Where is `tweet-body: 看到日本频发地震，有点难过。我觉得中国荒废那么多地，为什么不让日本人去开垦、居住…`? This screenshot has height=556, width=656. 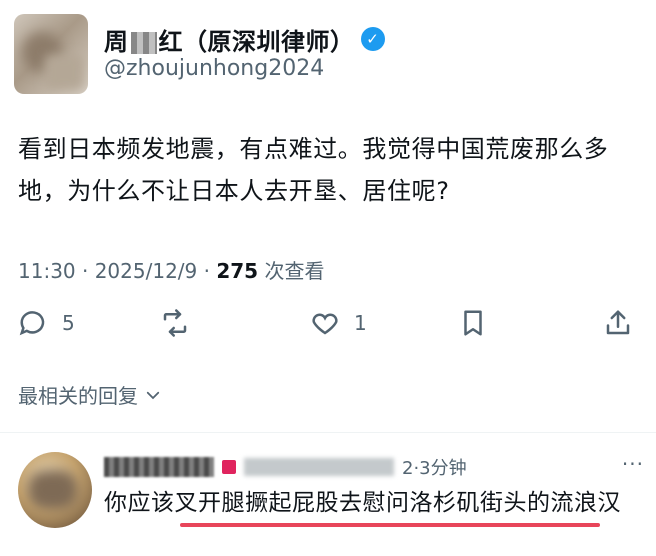 tweet-body: 看到日本频发地震，有点难过。我觉得中国荒废那么多地，为什么不让日本人去开垦、居住… is located at coordinates (313, 170).